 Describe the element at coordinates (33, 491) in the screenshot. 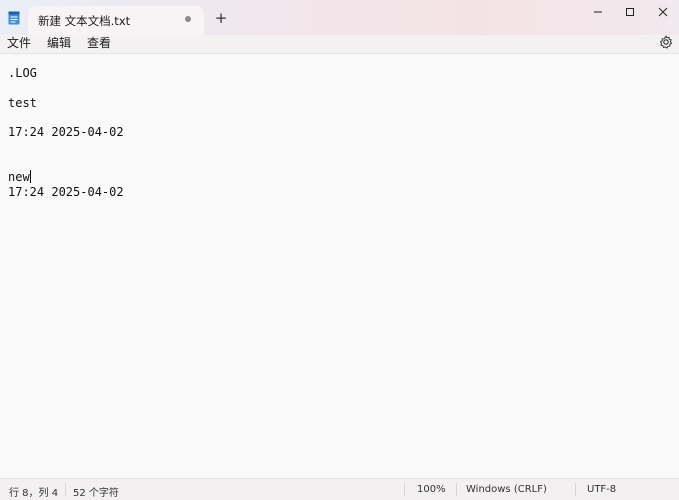

I see `cursor-position: 行 8，列 4` at that location.